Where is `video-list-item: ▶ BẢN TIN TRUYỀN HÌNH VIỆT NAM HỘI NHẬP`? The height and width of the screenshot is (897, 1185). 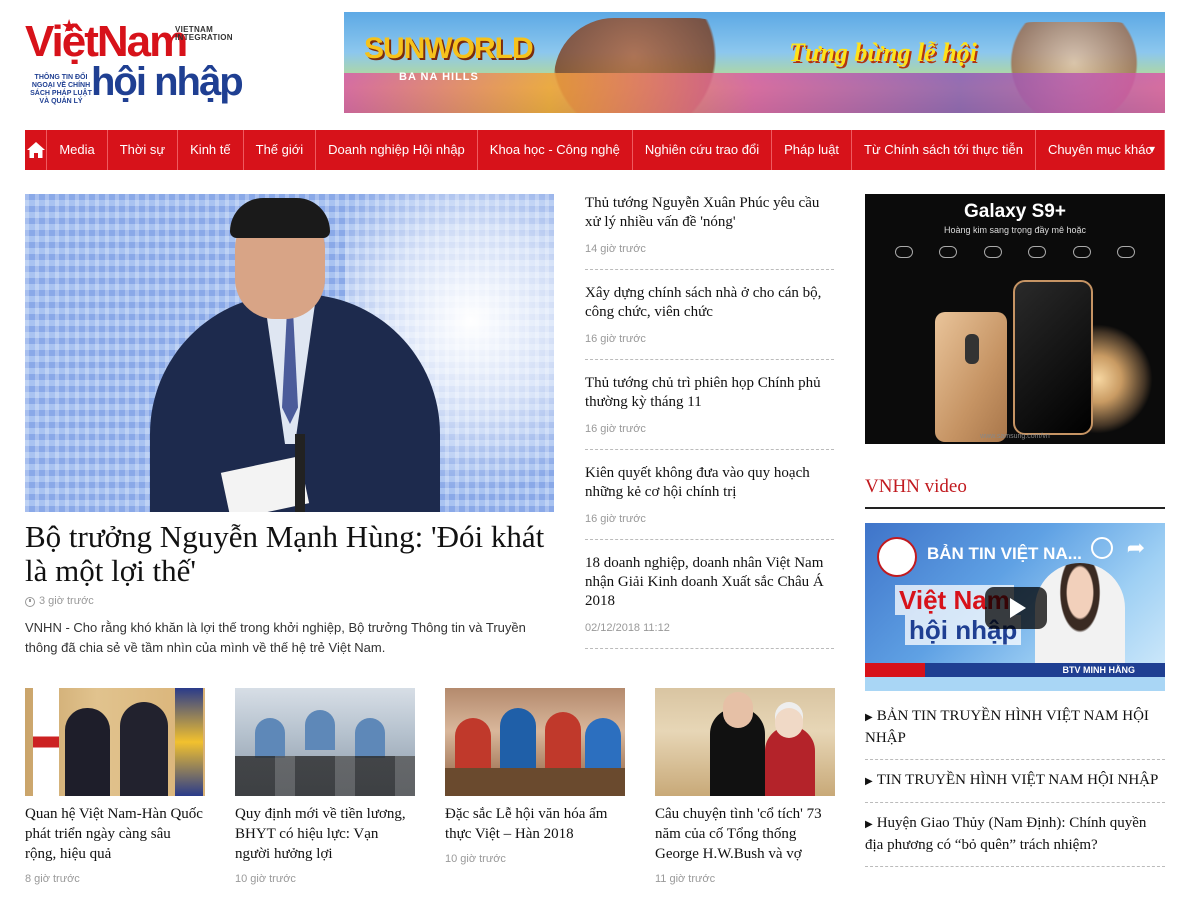 video-list-item: ▶ BẢN TIN TRUYỀN HÌNH VIỆT NAM HỘI NHẬP is located at coordinates (1015, 733).